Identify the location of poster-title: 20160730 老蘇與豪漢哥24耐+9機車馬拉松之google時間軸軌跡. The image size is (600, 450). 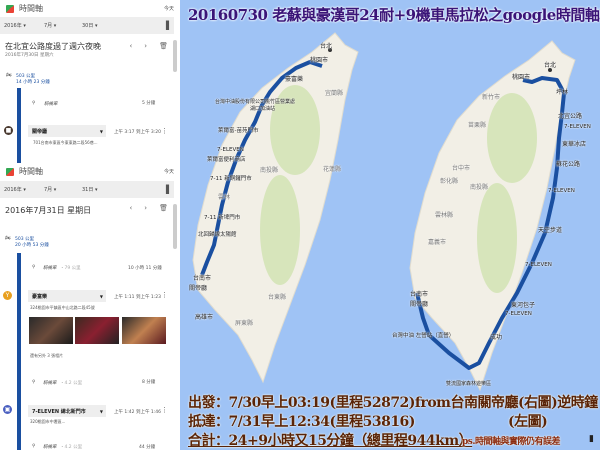
(394, 15).